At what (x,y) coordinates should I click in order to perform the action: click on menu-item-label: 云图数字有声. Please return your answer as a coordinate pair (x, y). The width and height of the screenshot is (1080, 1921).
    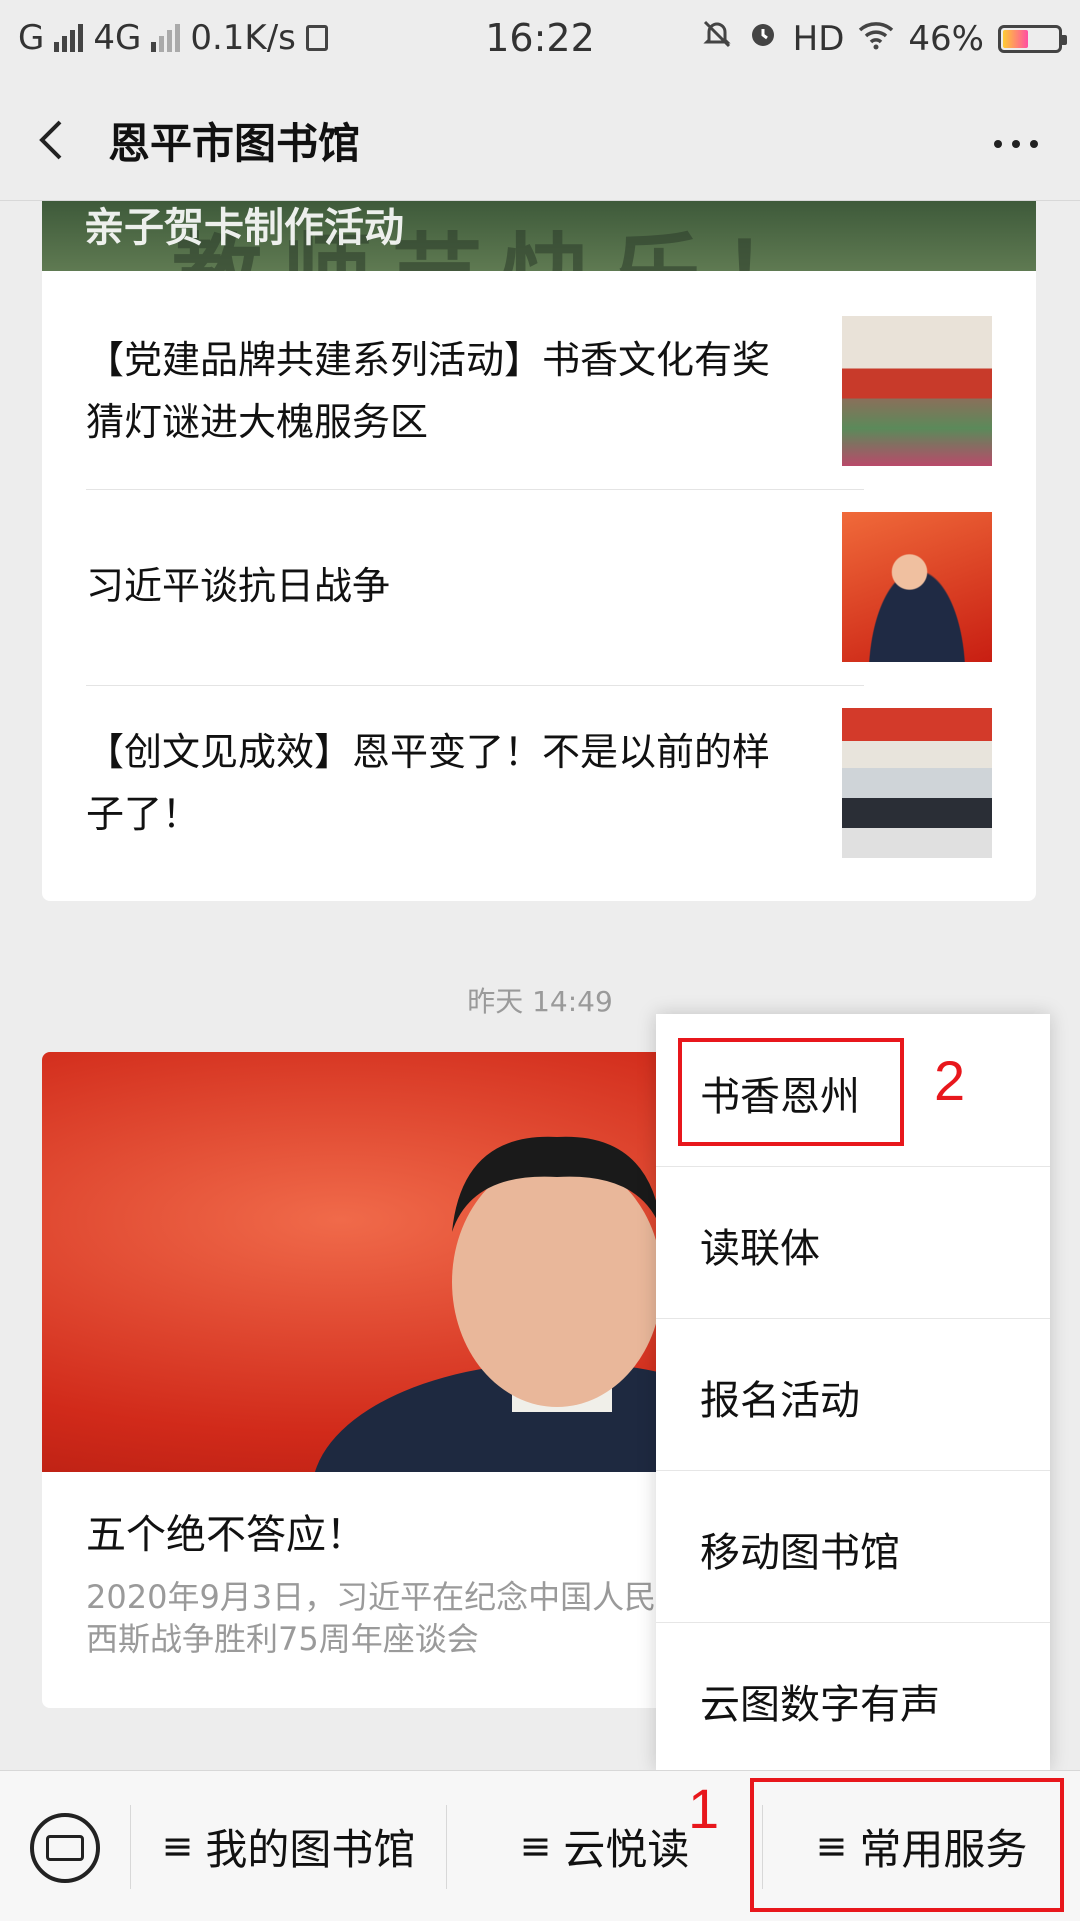
    Looking at the image, I should click on (820, 1705).